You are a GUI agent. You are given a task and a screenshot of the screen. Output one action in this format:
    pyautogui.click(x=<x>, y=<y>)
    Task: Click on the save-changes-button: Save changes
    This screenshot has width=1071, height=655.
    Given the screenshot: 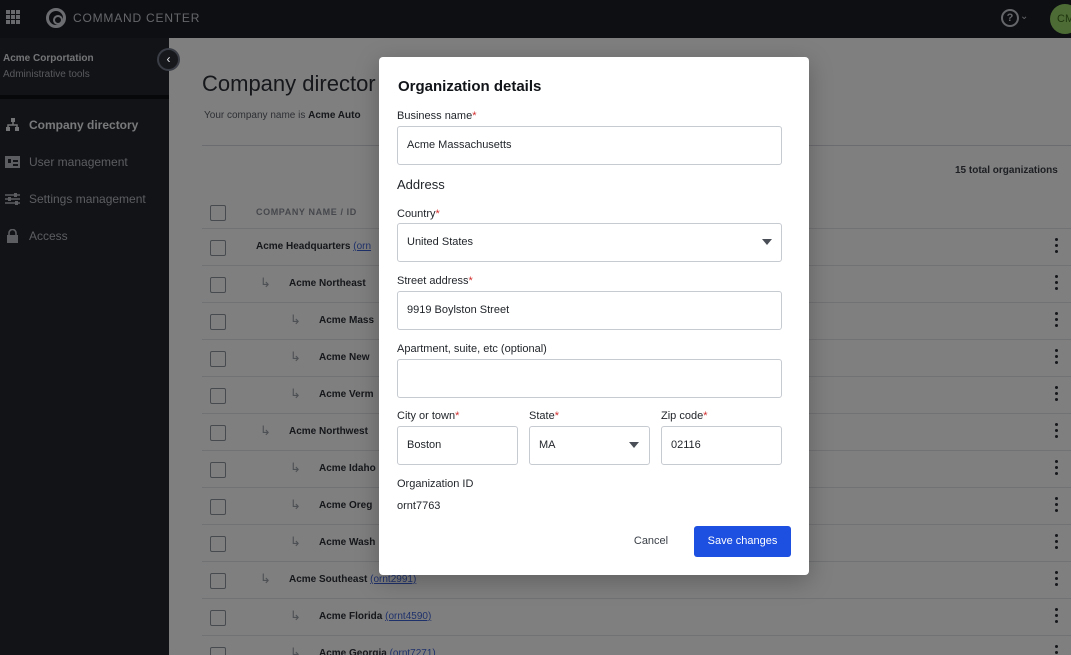 What is the action you would take?
    pyautogui.click(x=742, y=541)
    